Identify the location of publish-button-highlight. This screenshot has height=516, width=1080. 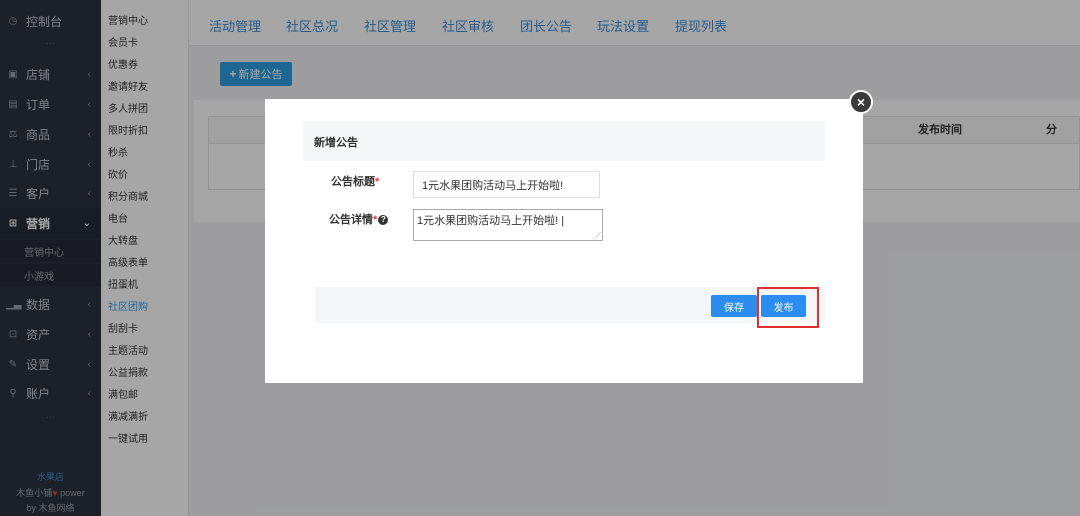
(788, 307).